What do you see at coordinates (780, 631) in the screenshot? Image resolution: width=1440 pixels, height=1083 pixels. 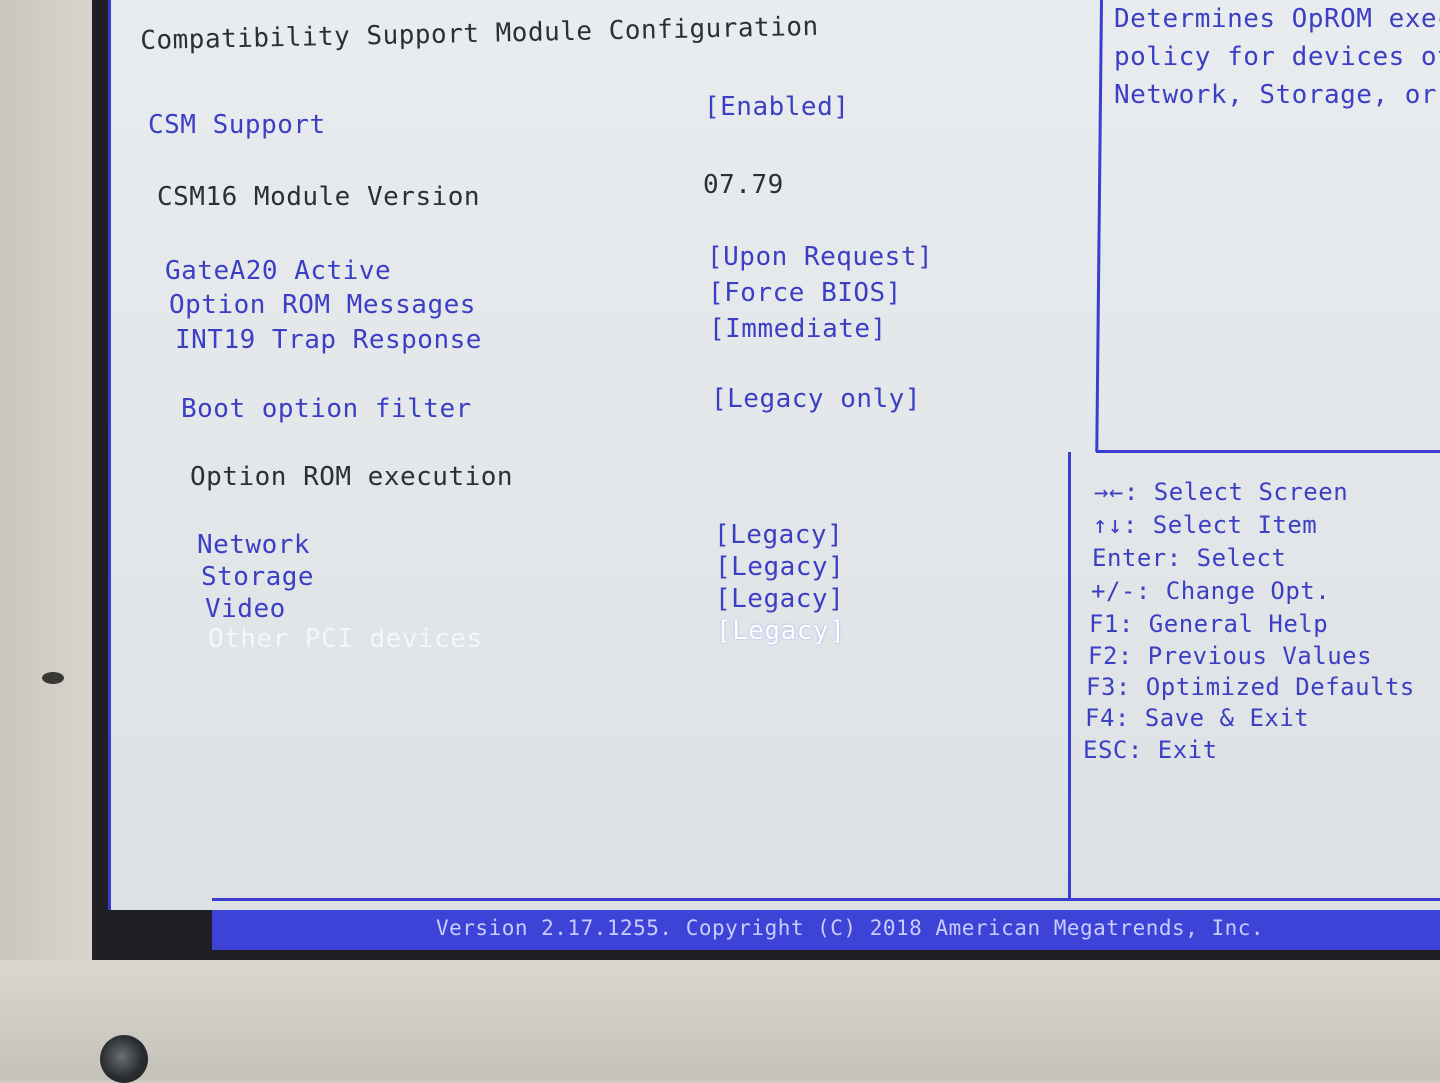 I see `other-pci-value: [Legacy]` at bounding box center [780, 631].